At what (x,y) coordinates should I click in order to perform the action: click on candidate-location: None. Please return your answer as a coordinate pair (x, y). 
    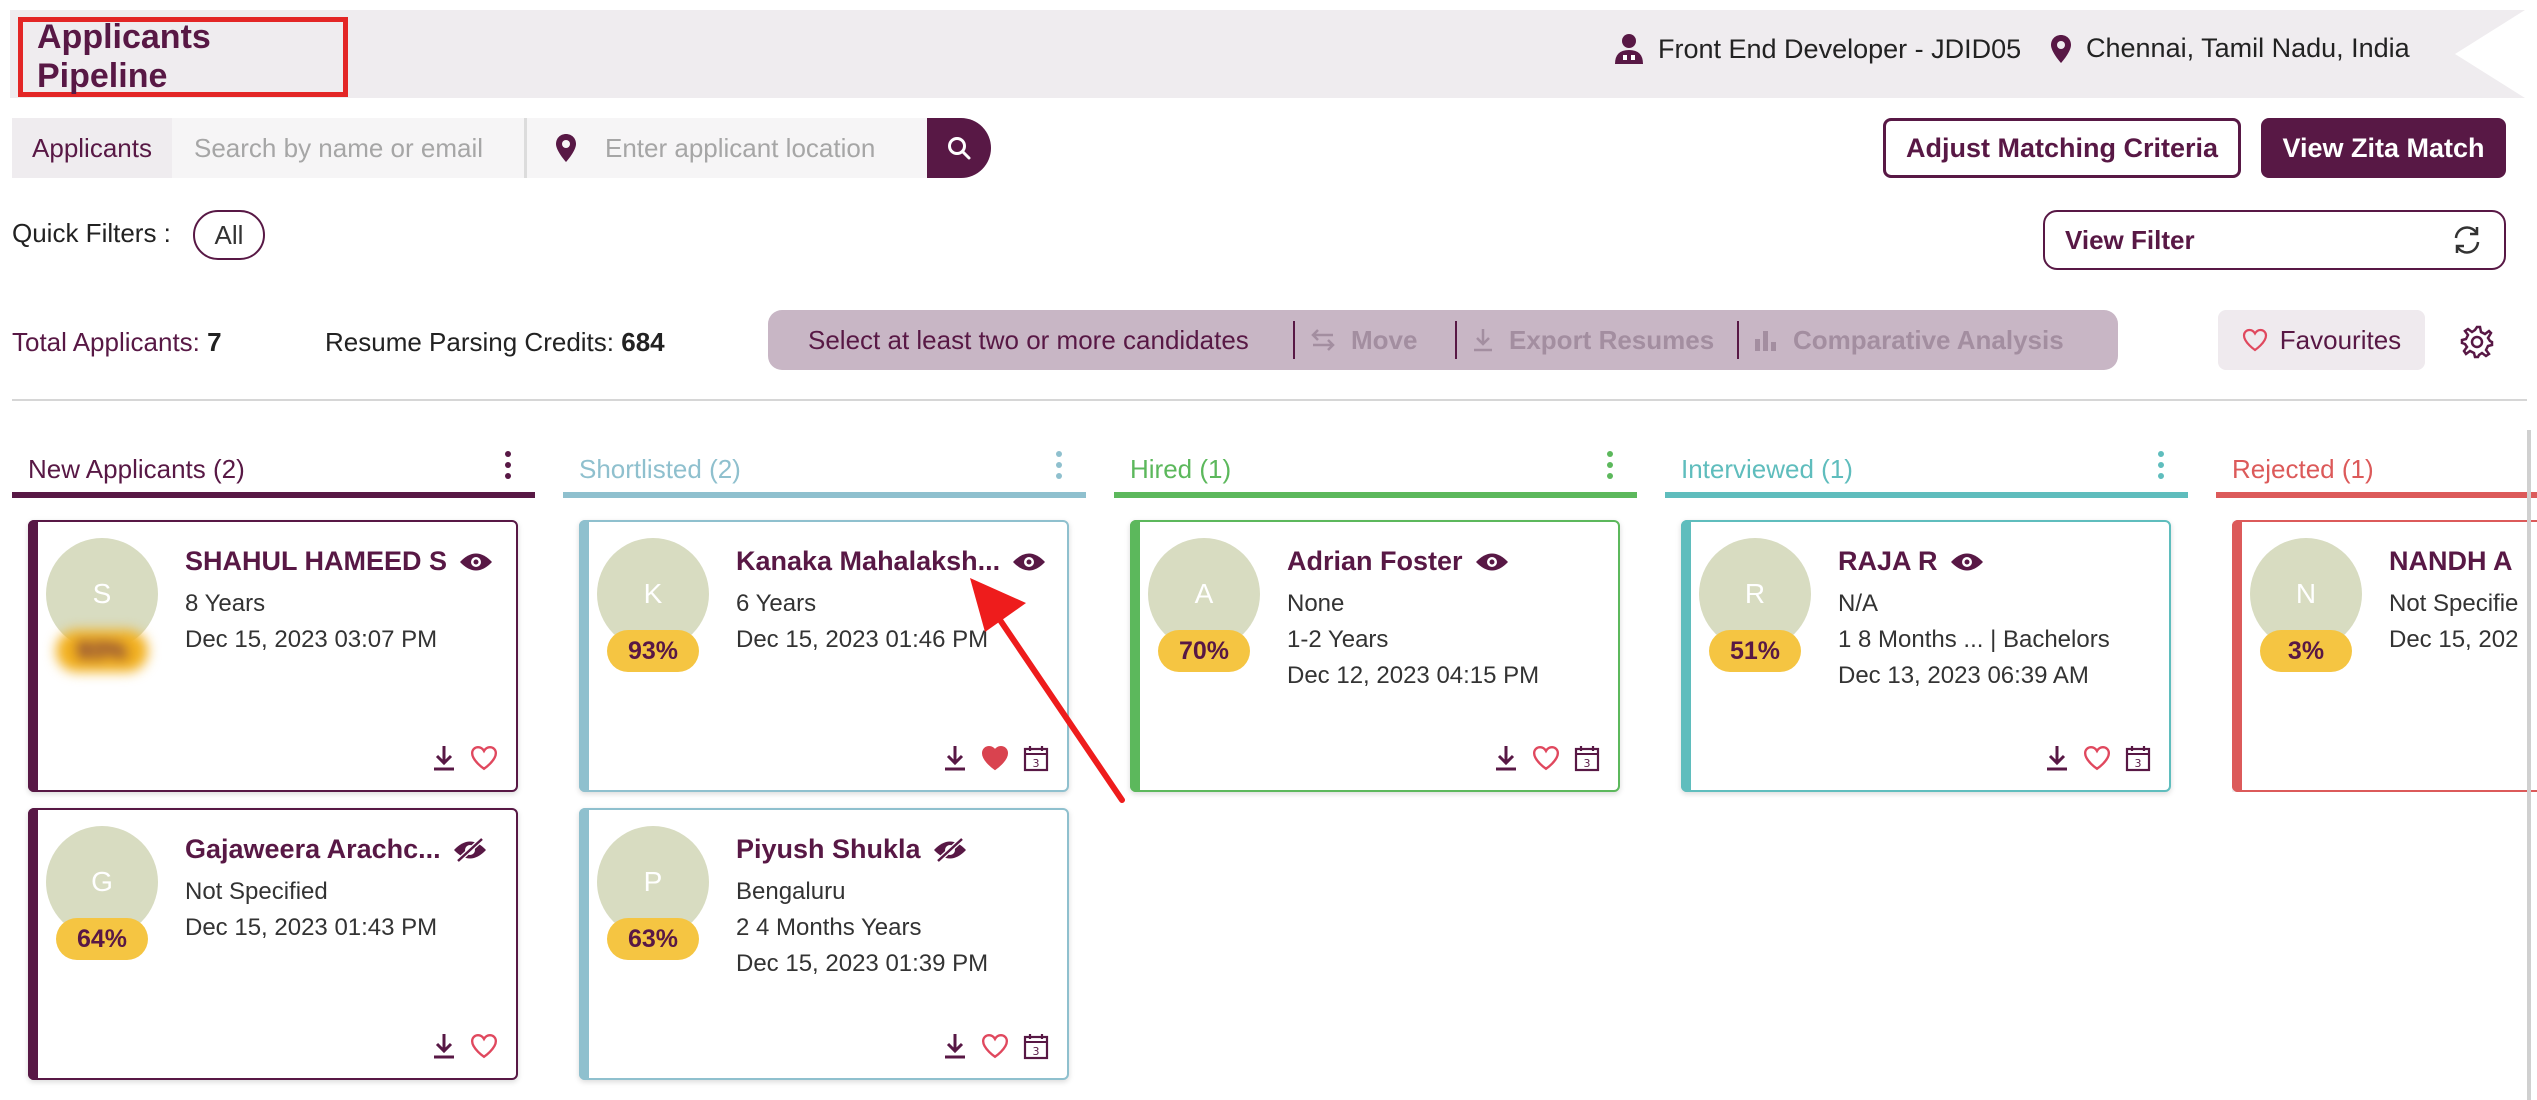
    Looking at the image, I should click on (1316, 603).